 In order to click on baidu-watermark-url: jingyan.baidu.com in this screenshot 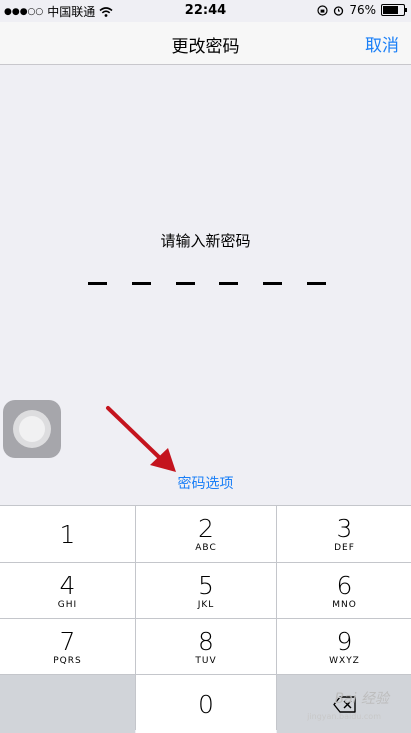, I will do `click(344, 716)`.